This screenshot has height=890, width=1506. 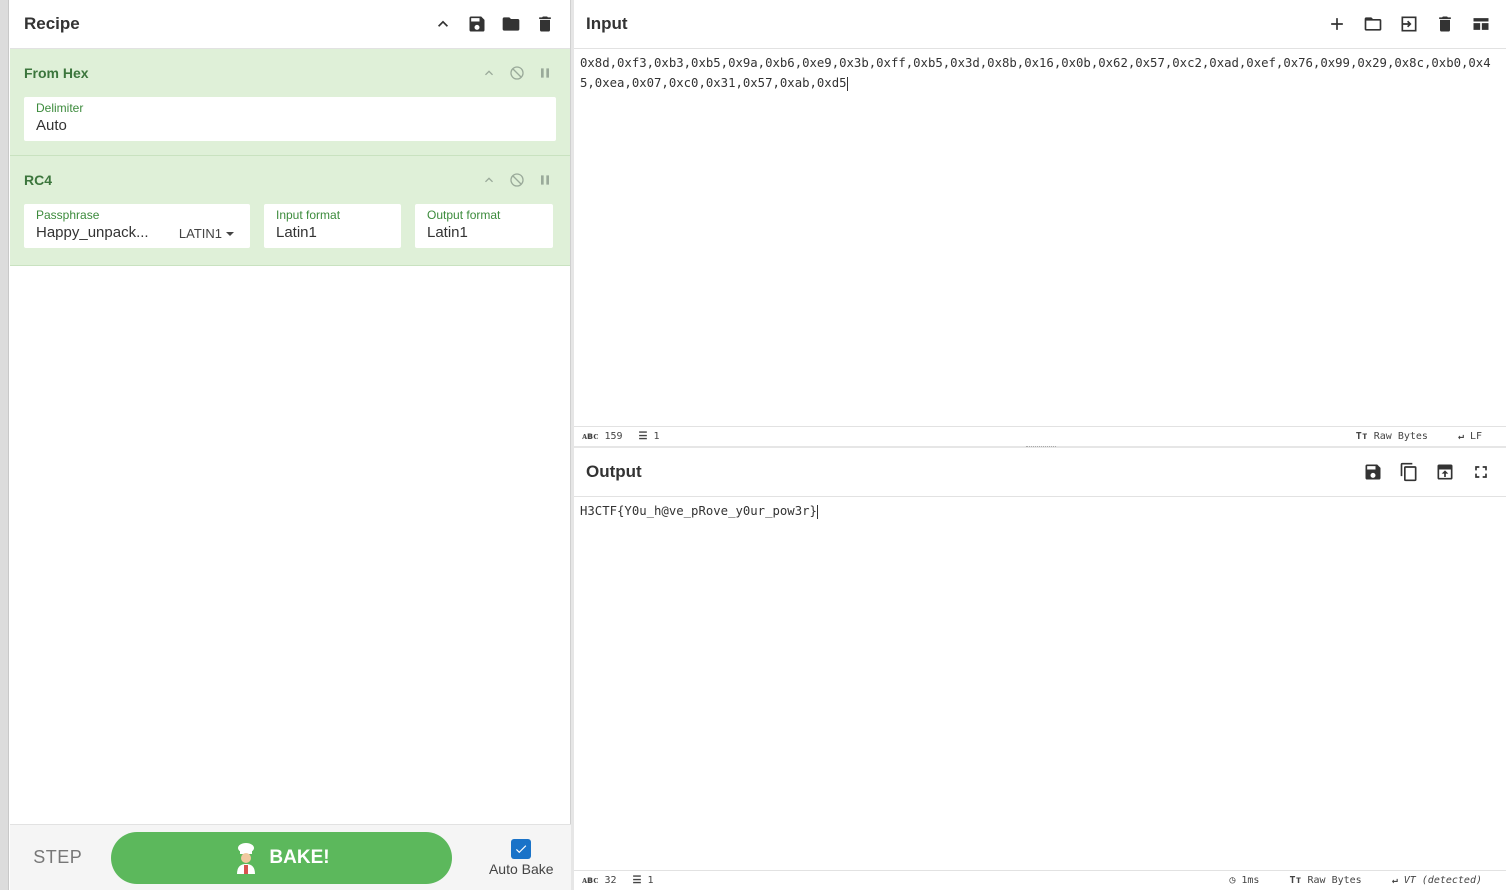 I want to click on passphrase-label: Passphrase, so click(x=68, y=215).